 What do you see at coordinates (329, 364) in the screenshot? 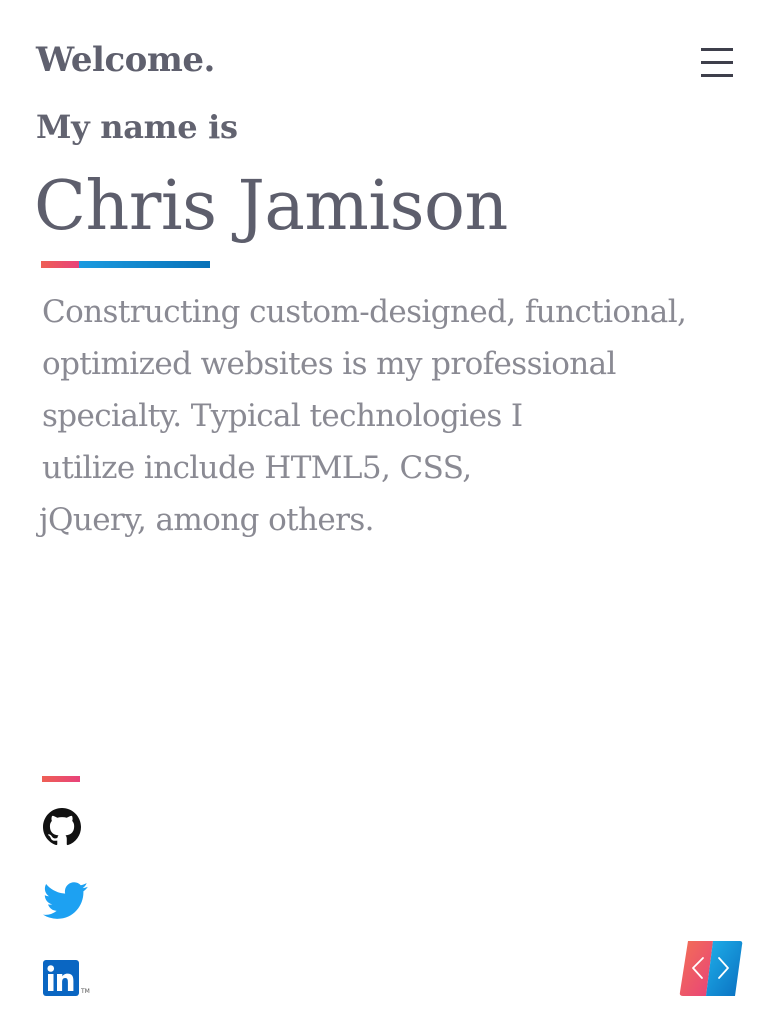
I see `bio-line: optimized websites is my professional` at bounding box center [329, 364].